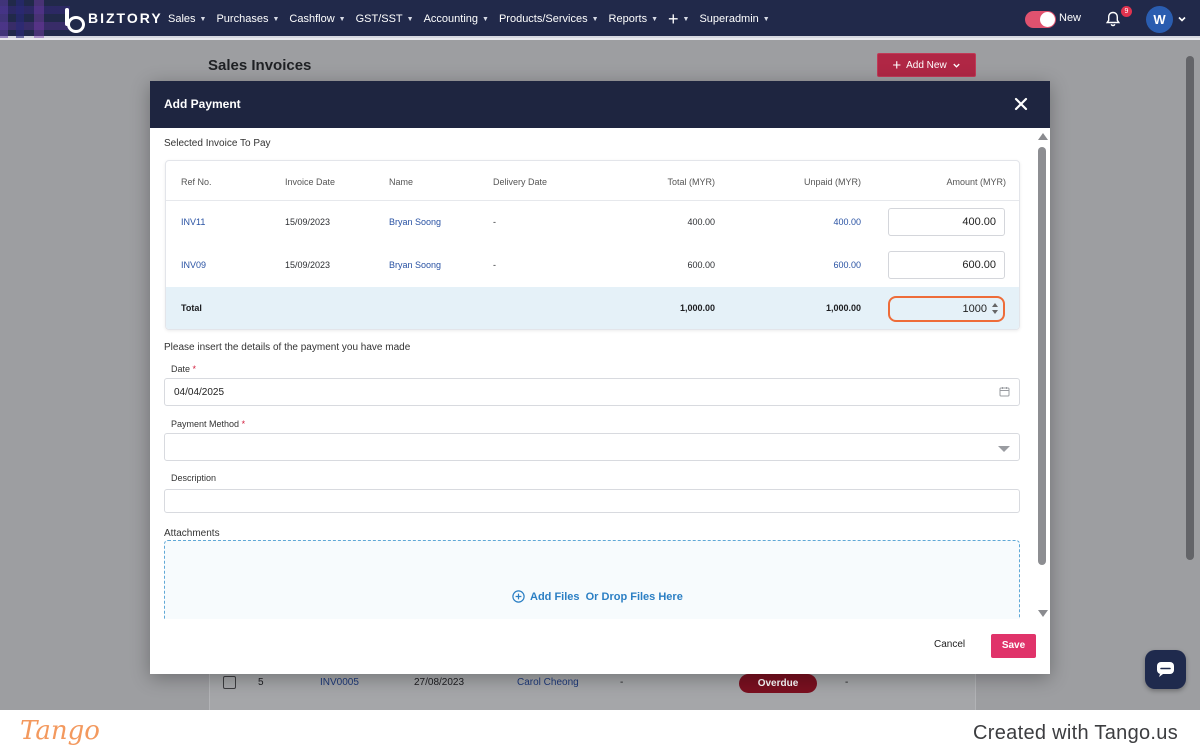  I want to click on close-icon, so click(1021, 104).